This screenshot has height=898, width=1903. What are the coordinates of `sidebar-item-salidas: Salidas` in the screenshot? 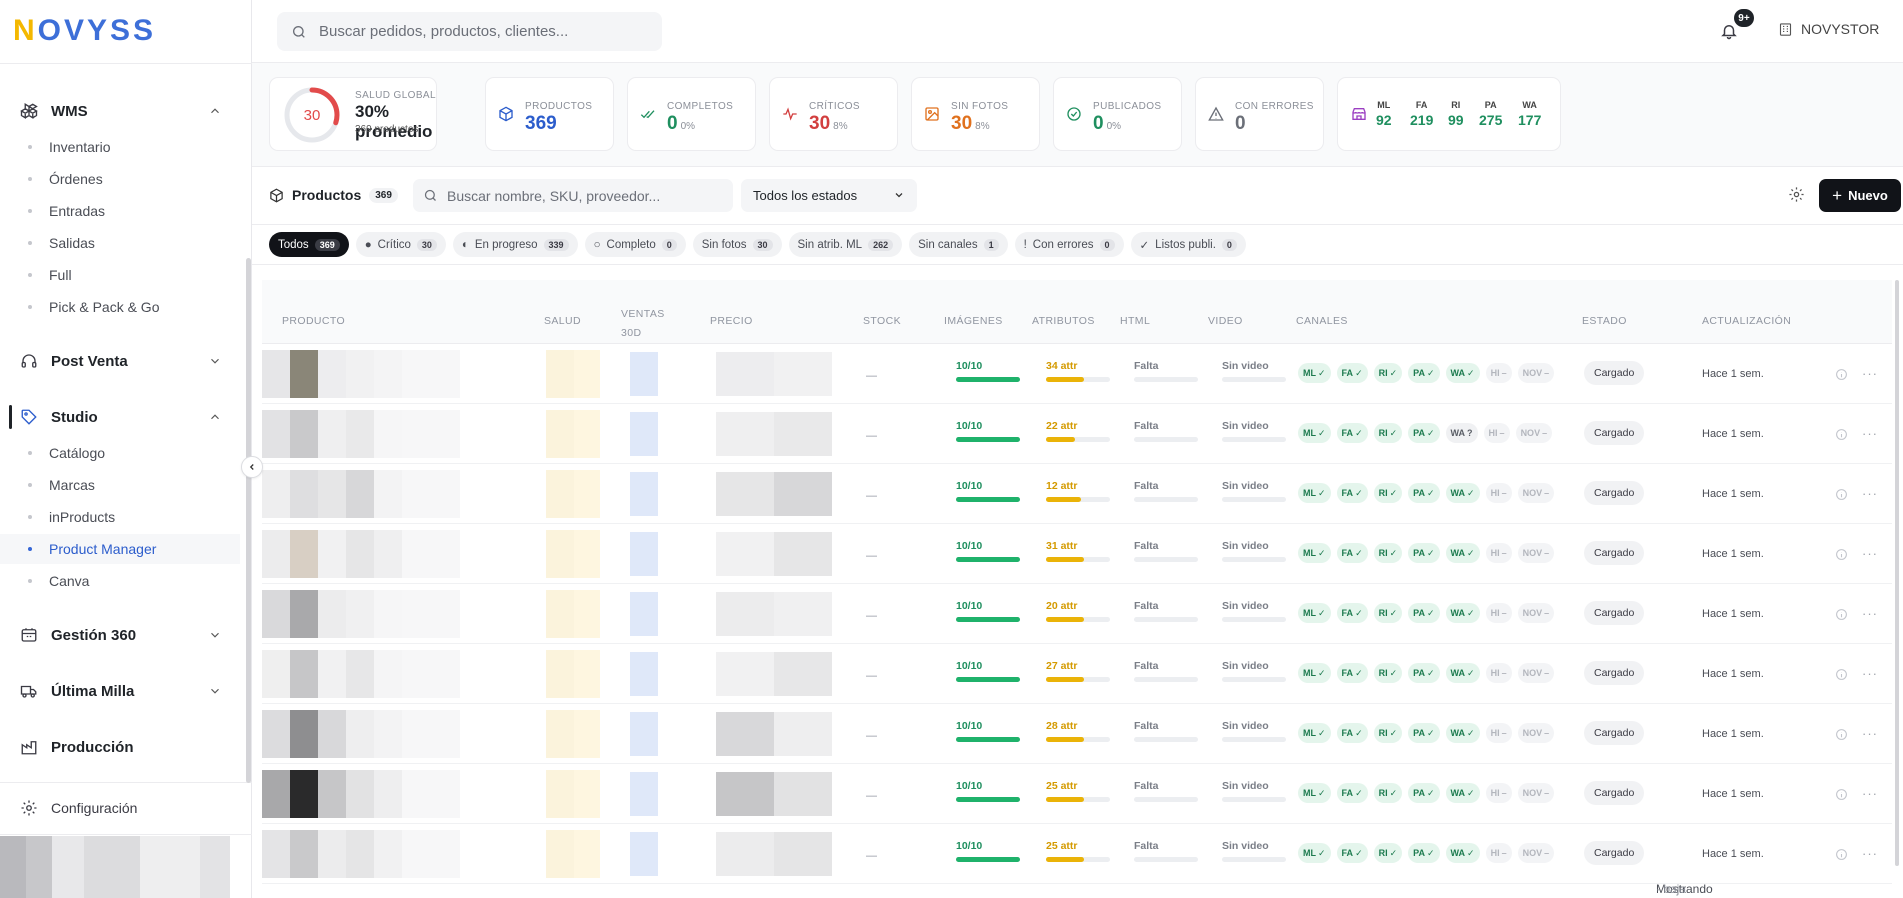 It's located at (120, 243).